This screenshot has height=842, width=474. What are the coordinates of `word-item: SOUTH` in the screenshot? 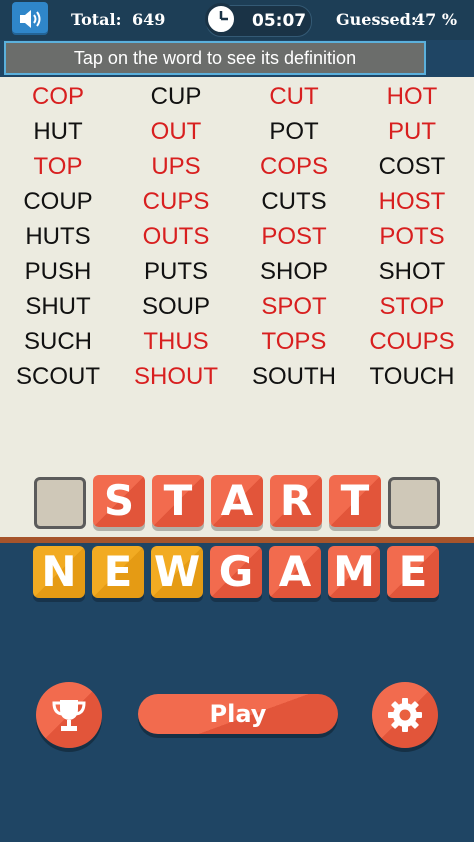 It's located at (294, 377).